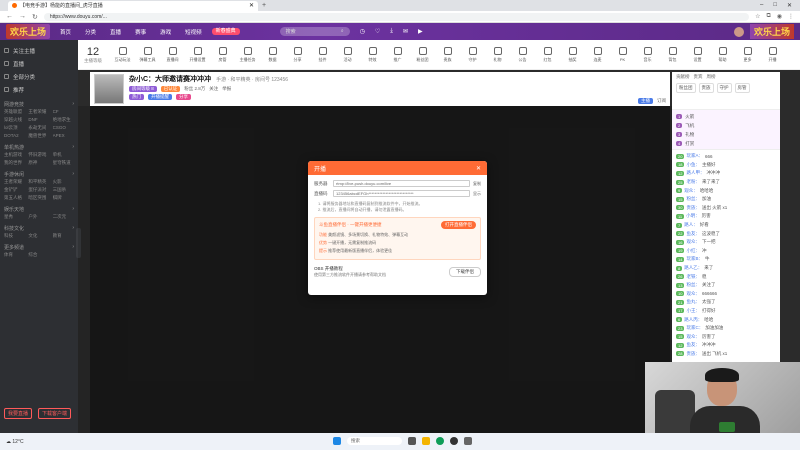  Describe the element at coordinates (775, 5) in the screenshot. I see `maximize-button: □` at that location.